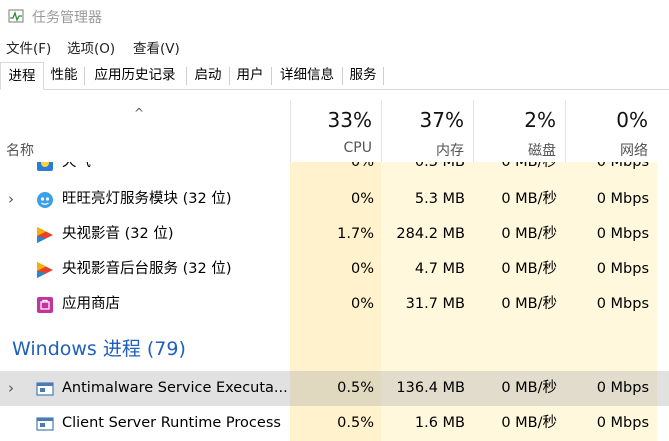 This screenshot has height=441, width=669. I want to click on weather-icon, so click(45, 166).